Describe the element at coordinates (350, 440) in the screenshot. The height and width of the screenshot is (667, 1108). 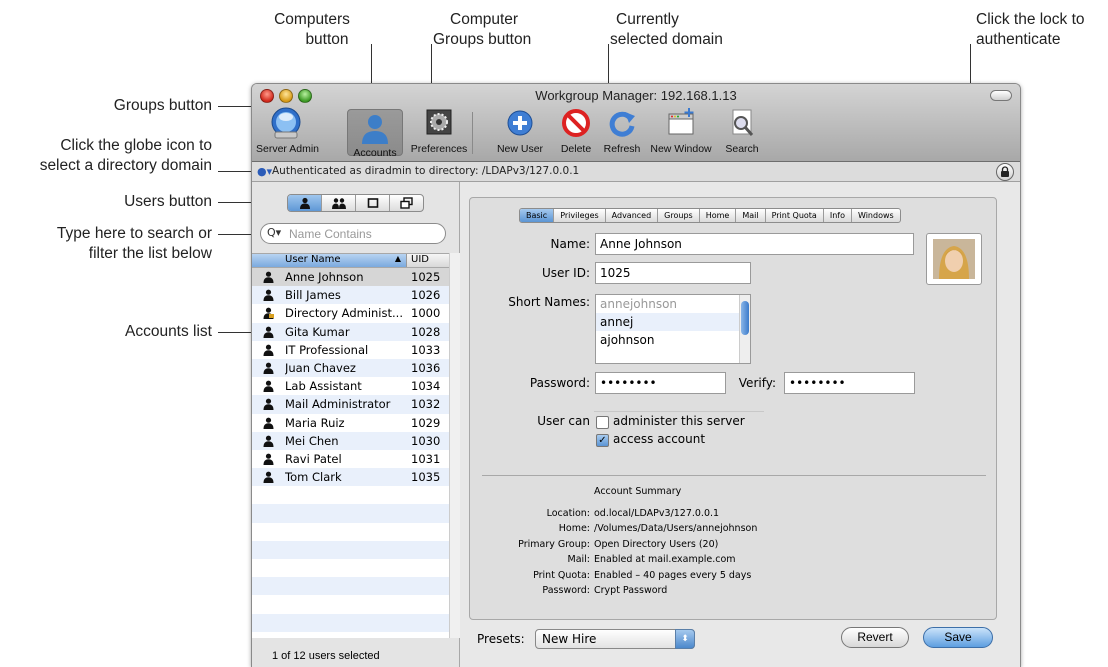
I see `table-row: Mei Chen 1030` at that location.